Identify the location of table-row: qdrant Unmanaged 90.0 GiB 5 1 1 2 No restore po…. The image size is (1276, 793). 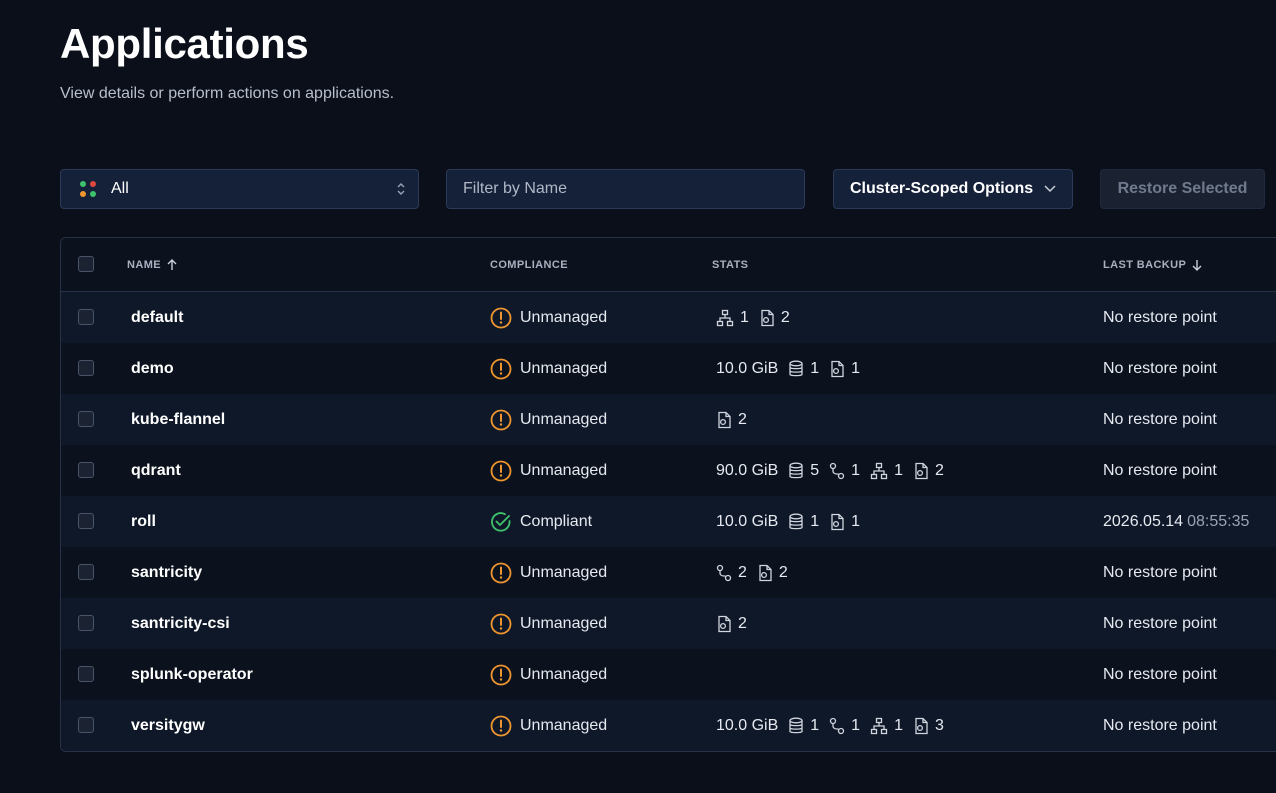
(668, 470).